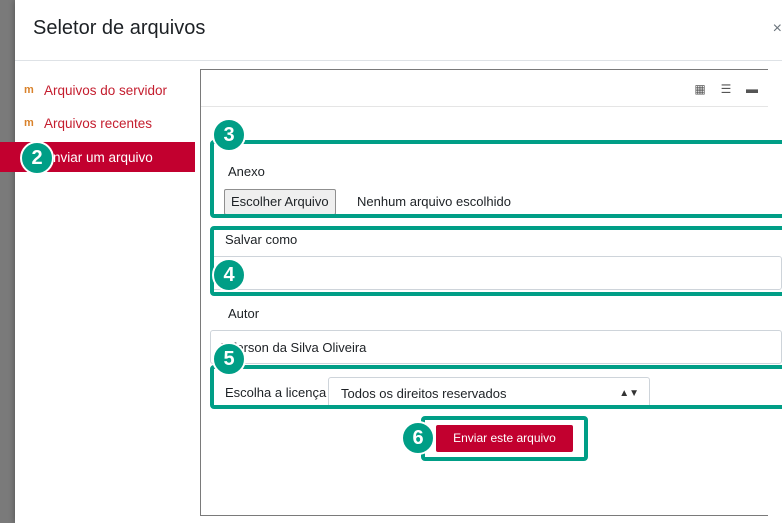 Image resolution: width=782 pixels, height=523 pixels. What do you see at coordinates (484, 88) in the screenshot?
I see `view-toolbar: ▦ ☰ ▬` at bounding box center [484, 88].